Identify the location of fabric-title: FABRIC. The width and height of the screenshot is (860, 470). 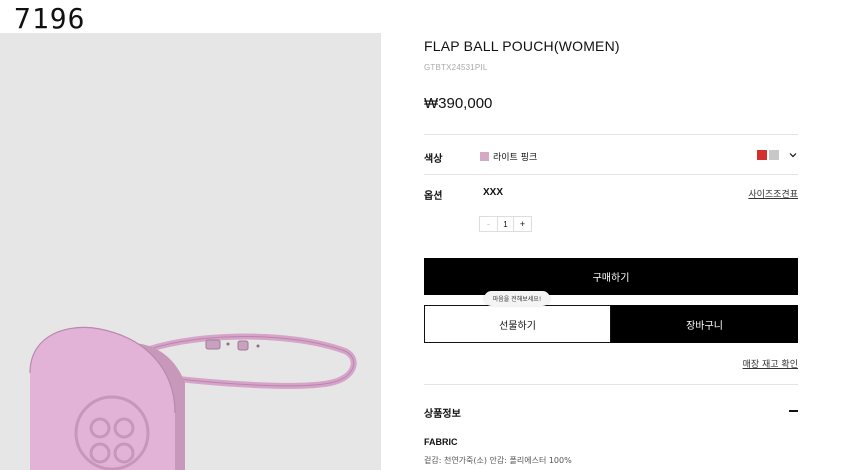
(441, 442).